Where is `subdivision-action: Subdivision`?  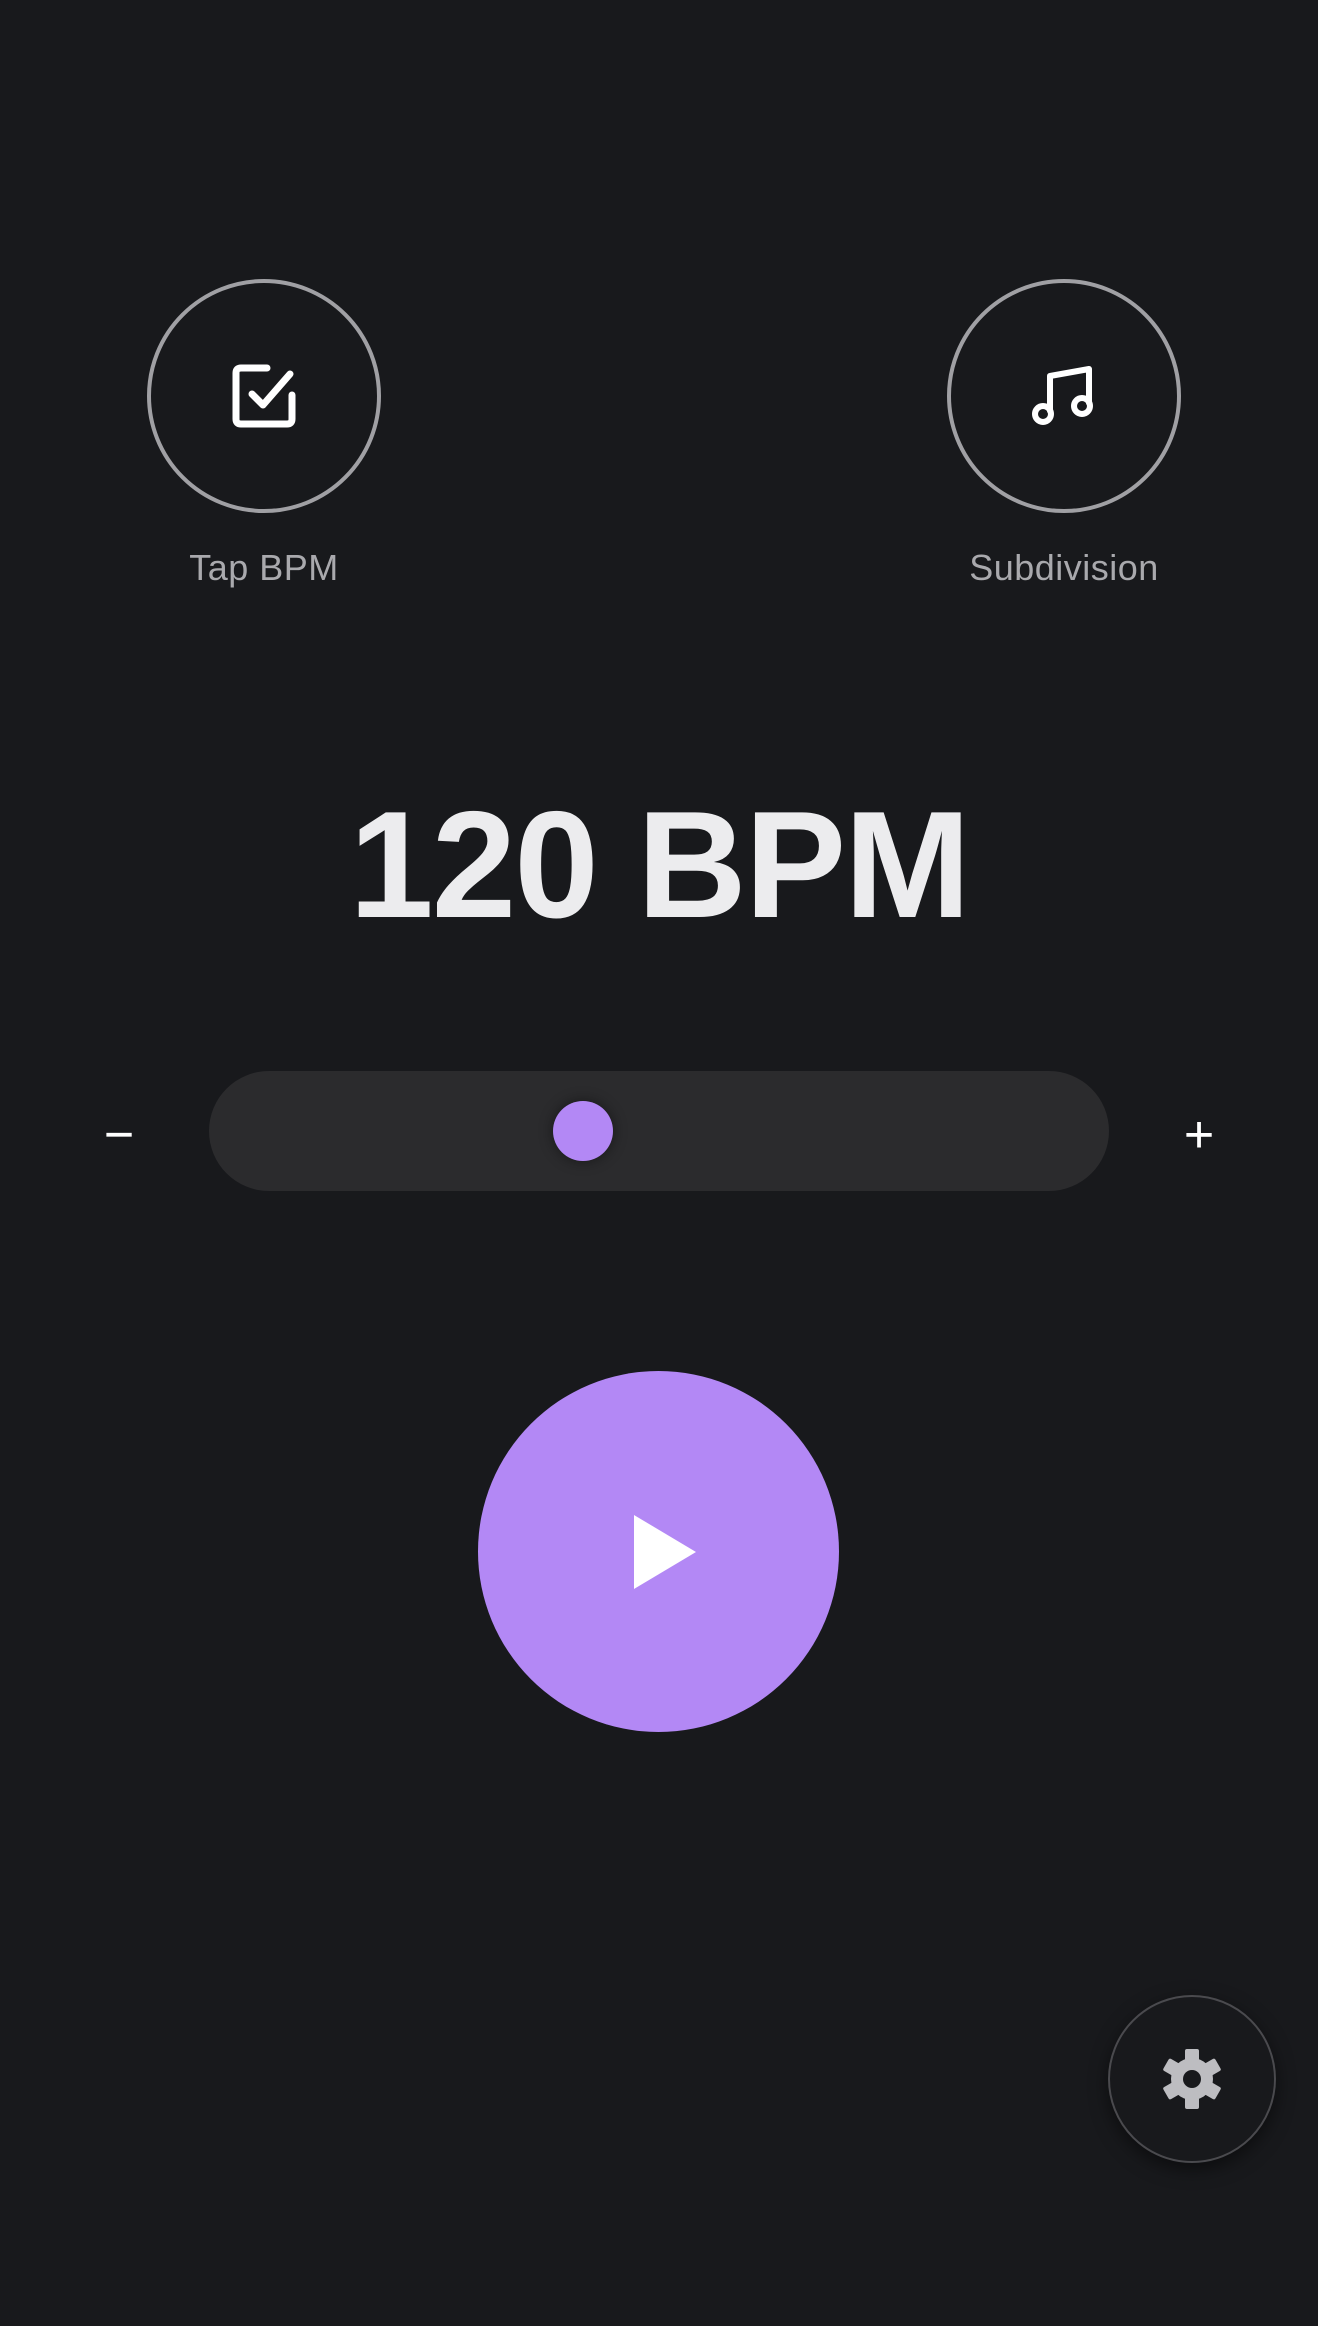
subdivision-action: Subdivision is located at coordinates (1064, 434).